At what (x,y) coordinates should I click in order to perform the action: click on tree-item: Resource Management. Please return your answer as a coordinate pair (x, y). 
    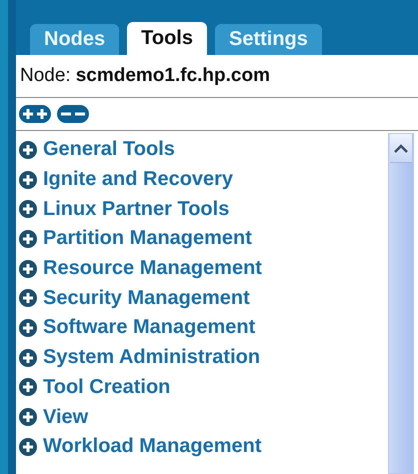
    Looking at the image, I should click on (152, 268).